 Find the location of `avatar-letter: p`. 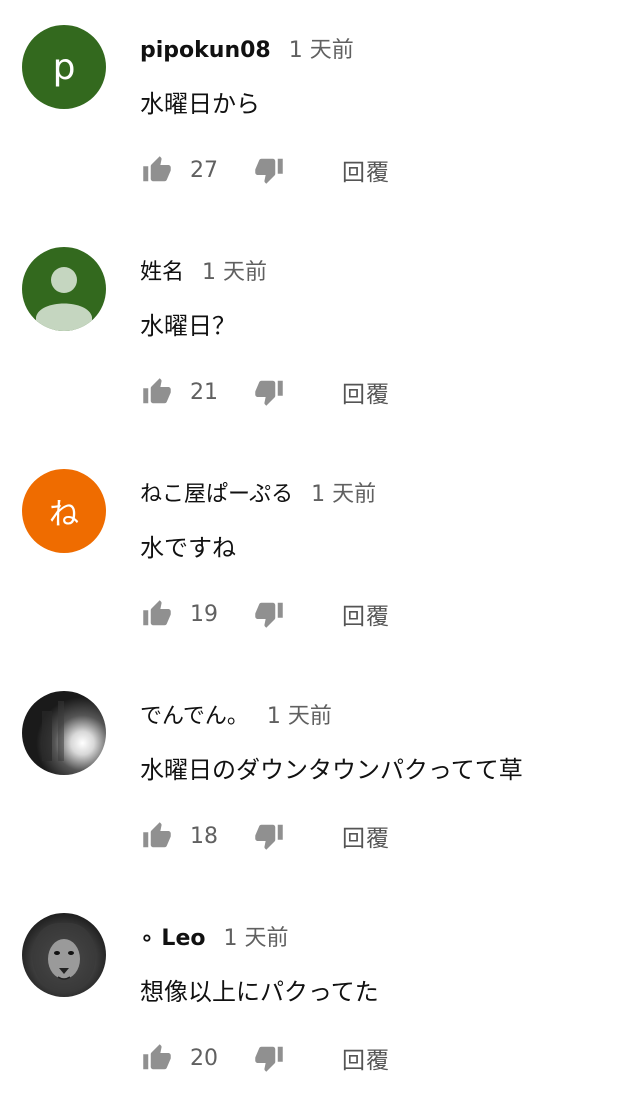

avatar-letter: p is located at coordinates (64, 67).